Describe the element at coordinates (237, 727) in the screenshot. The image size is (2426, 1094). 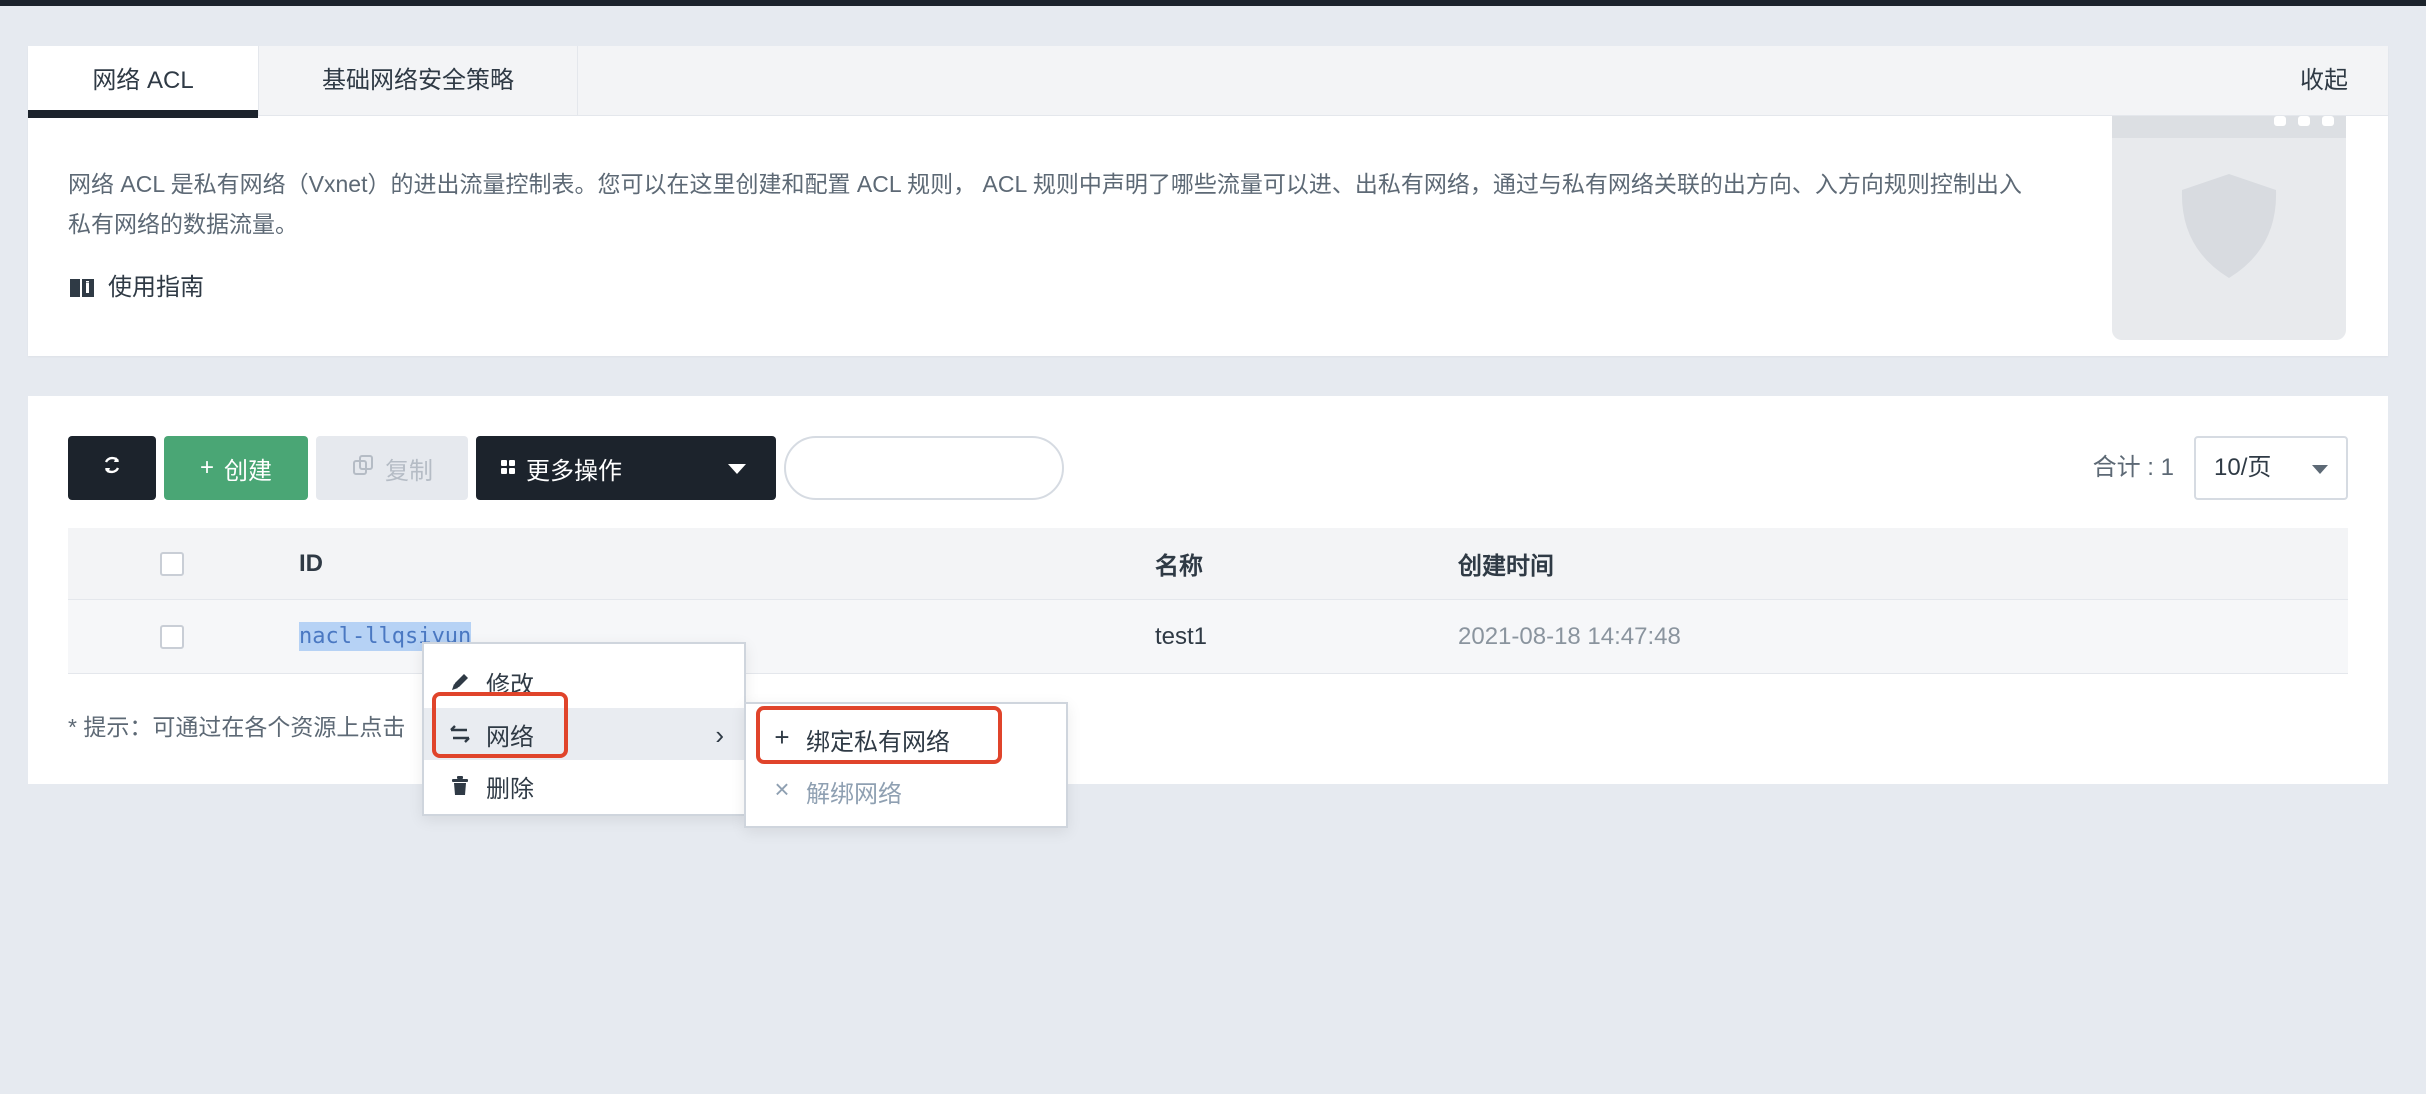
I see `hint-text: * 提示：可通过在各个资源上点击` at that location.